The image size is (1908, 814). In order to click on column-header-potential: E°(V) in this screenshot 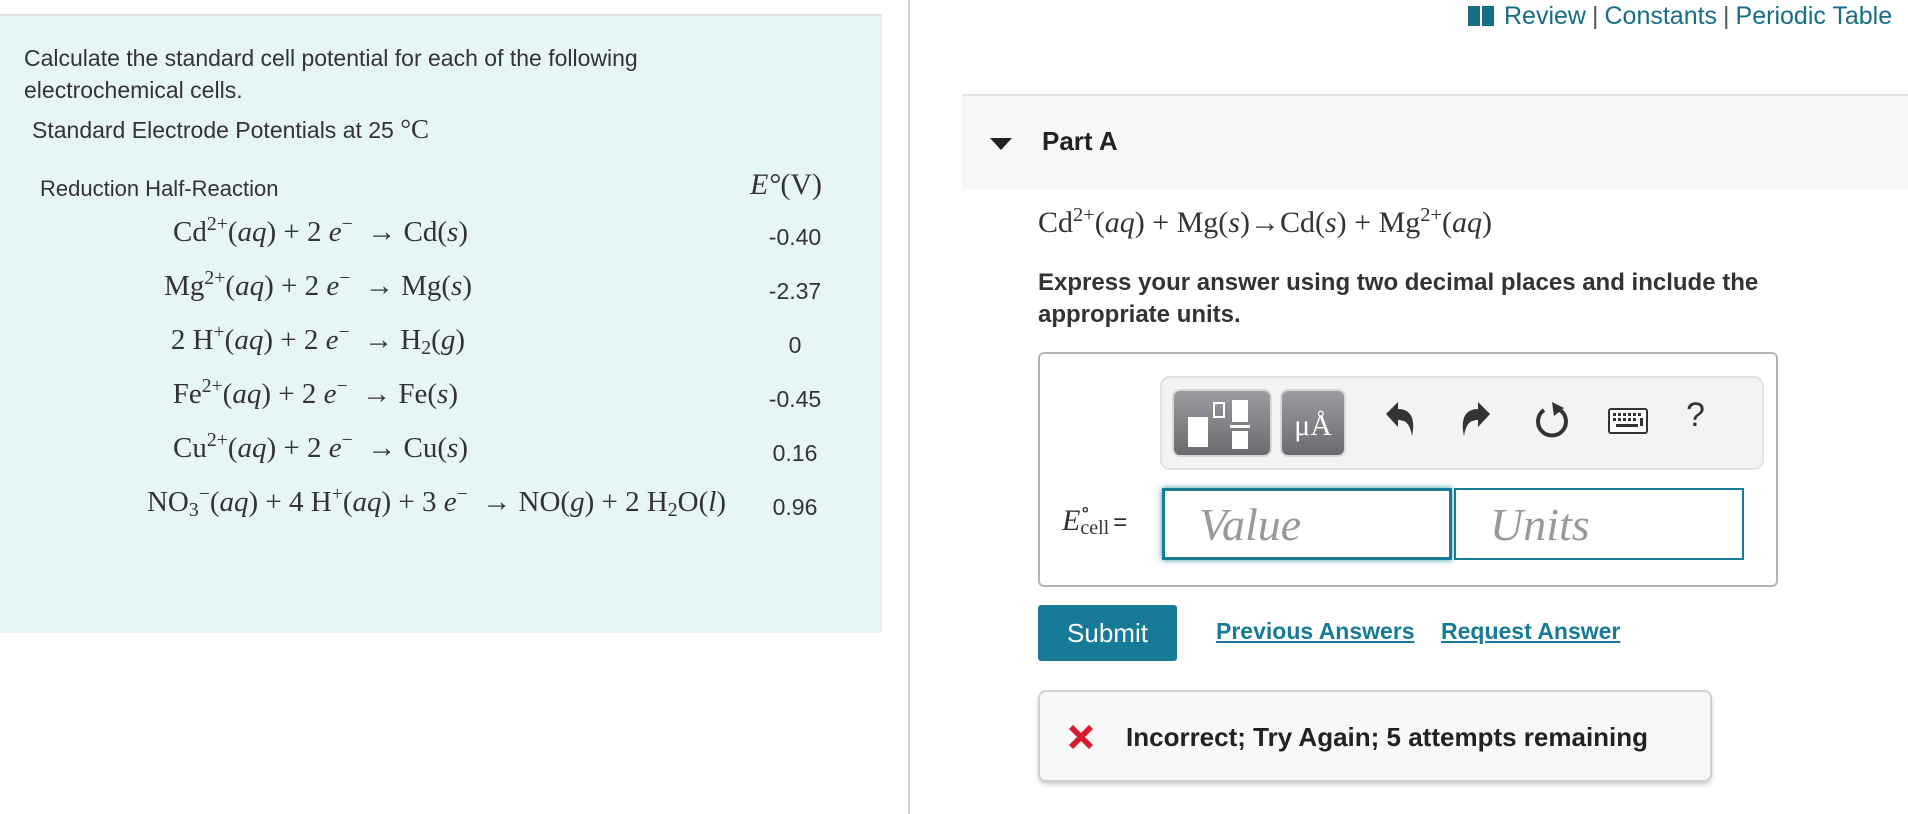, I will do `click(786, 185)`.